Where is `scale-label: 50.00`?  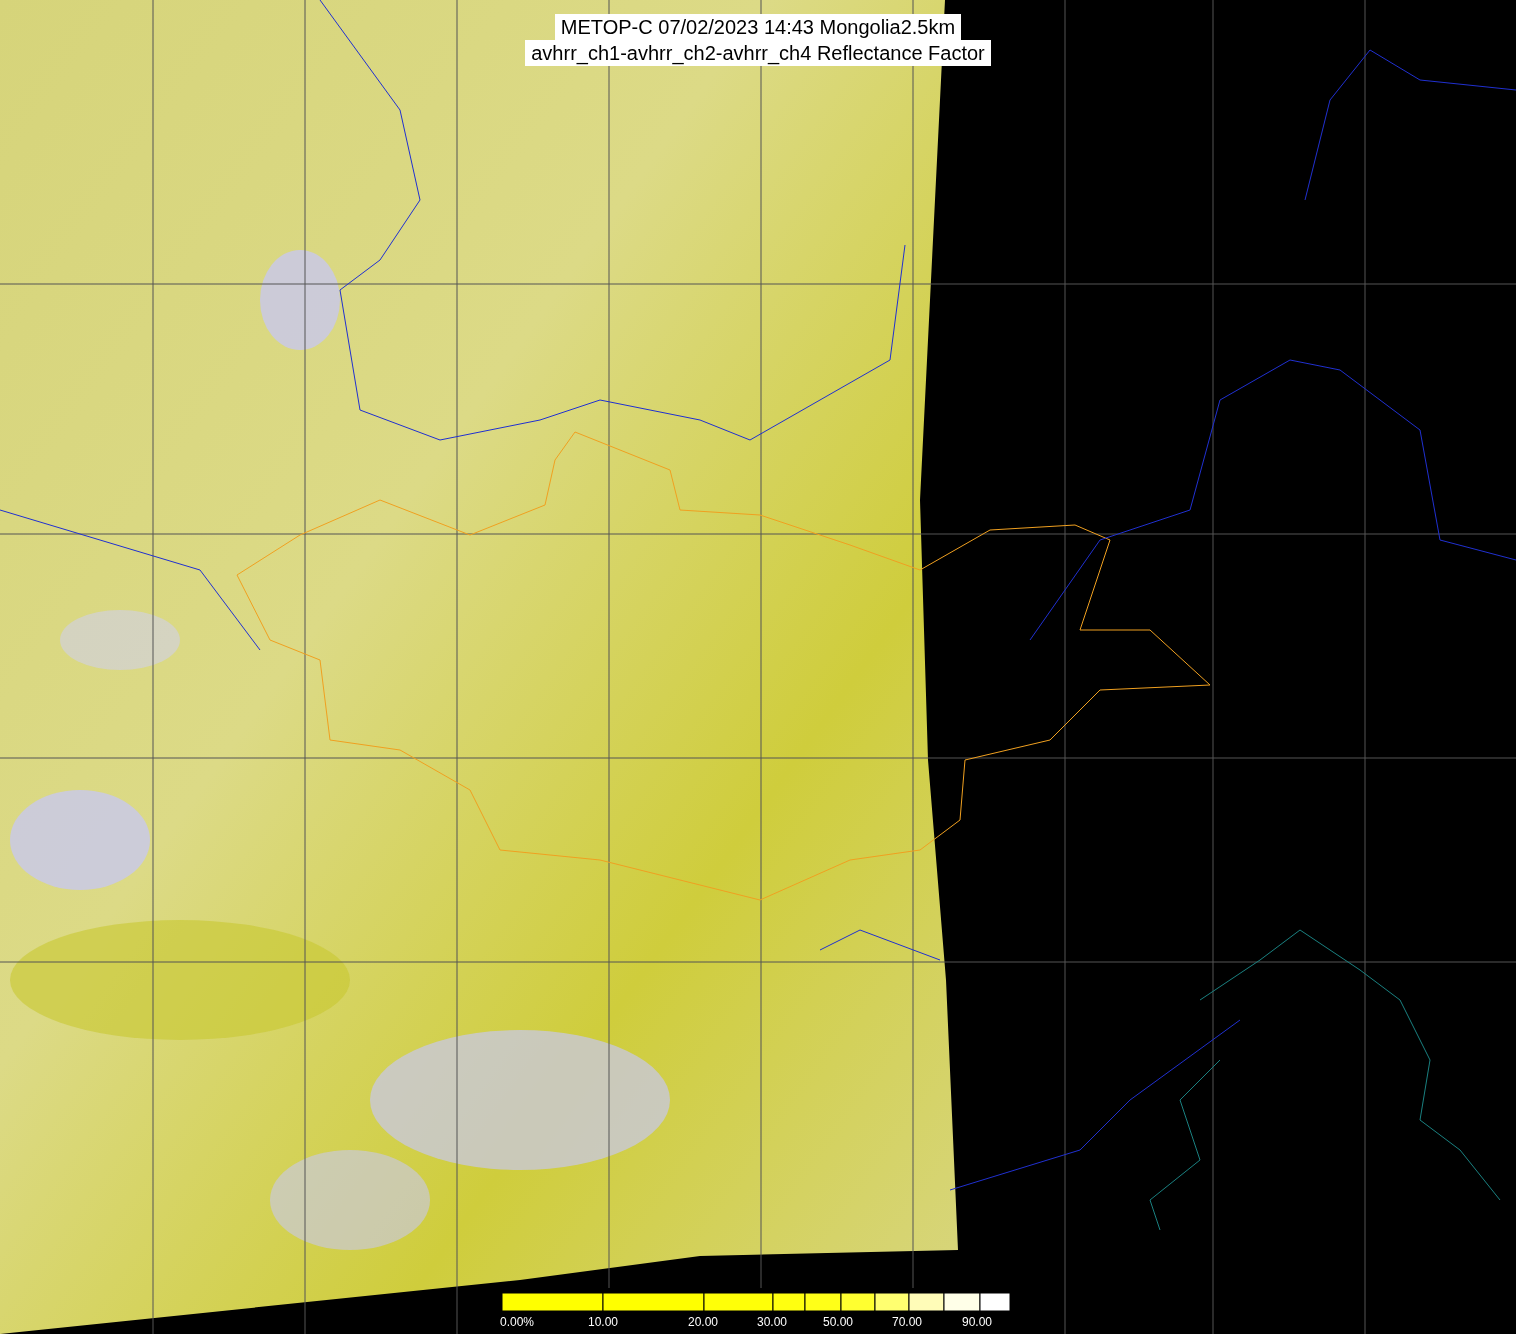 scale-label: 50.00 is located at coordinates (838, 1322).